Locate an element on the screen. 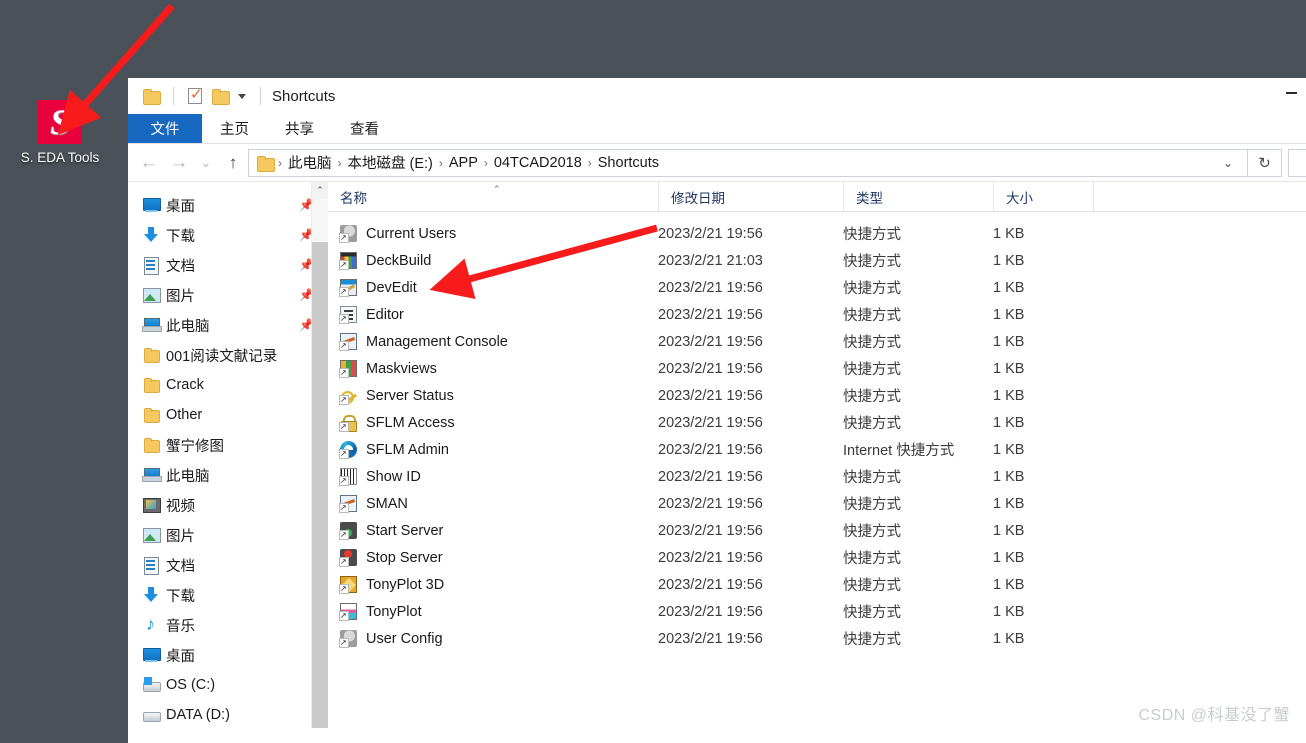 The image size is (1306, 743). qat-folder-button is located at coordinates (151, 96).